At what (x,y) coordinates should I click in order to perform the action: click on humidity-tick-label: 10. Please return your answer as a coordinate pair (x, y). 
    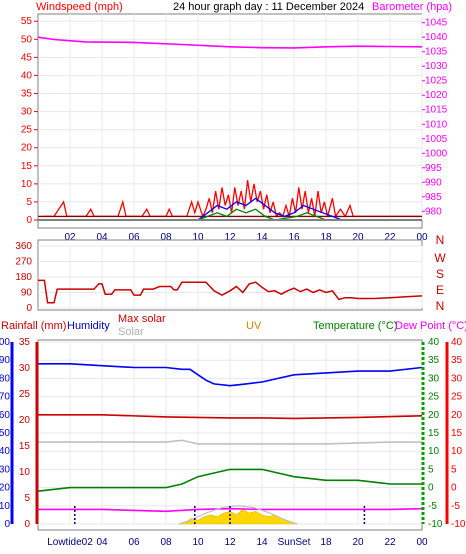
    Looking at the image, I should click on (5, 506).